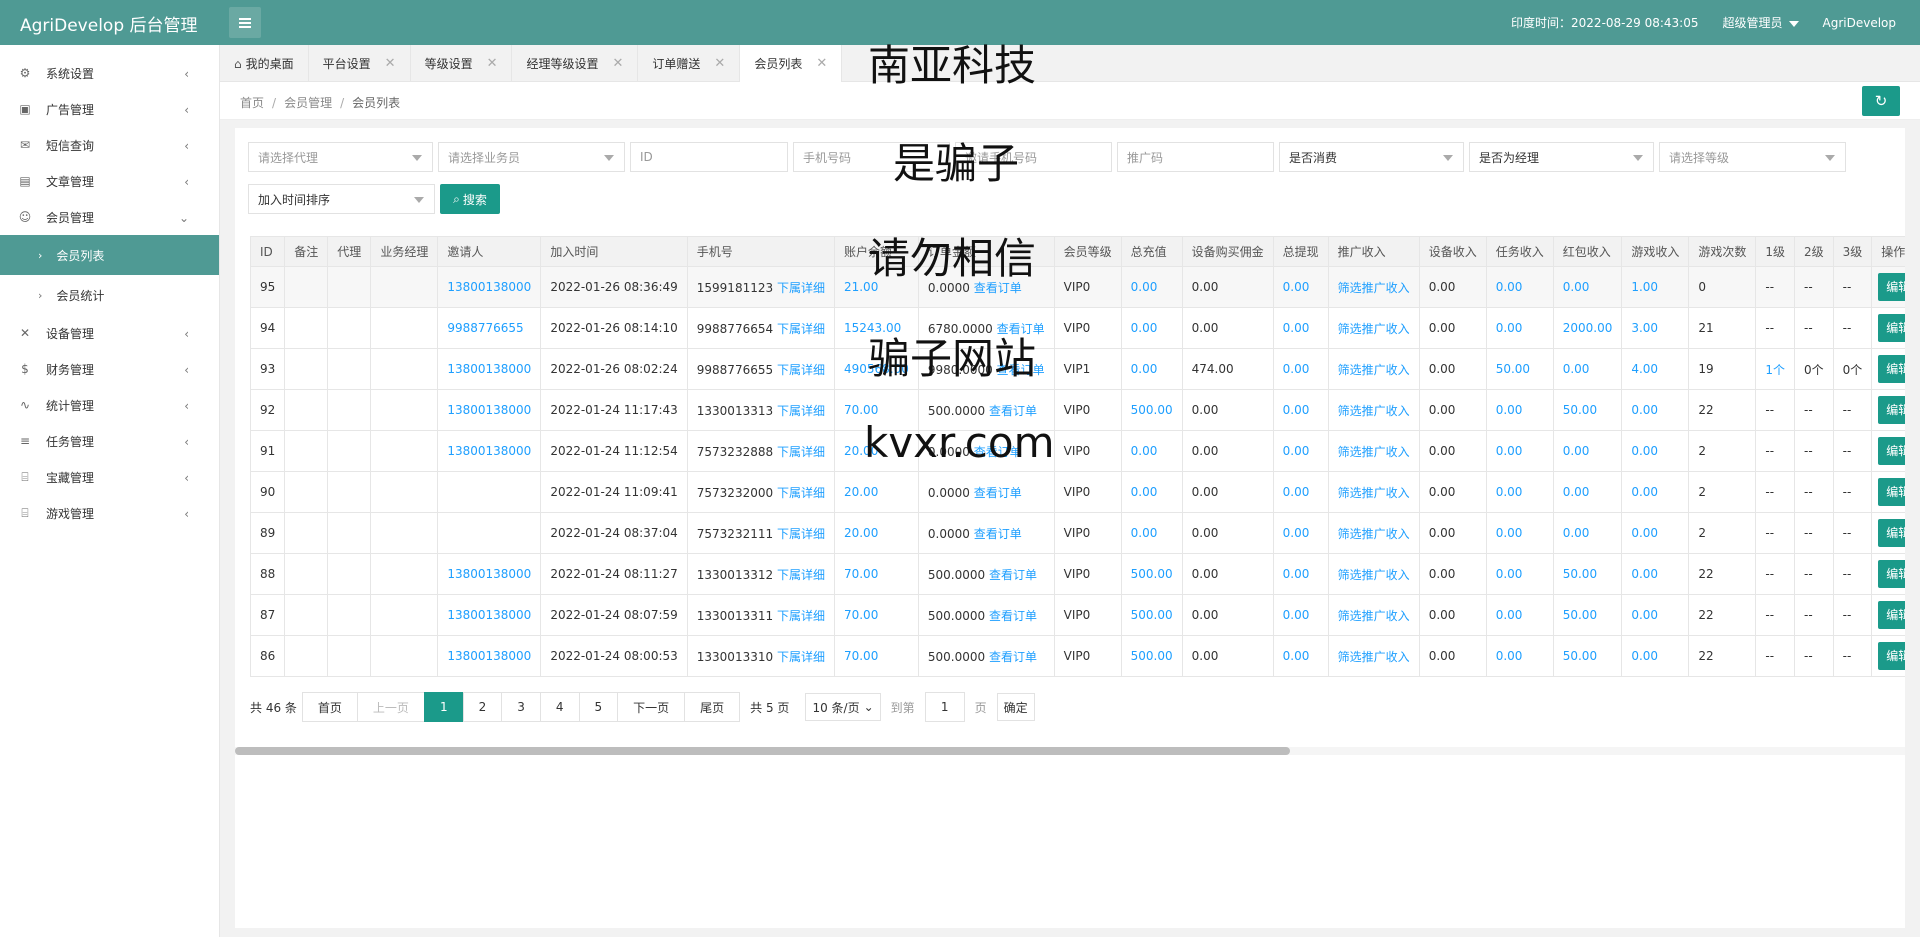 Image resolution: width=1920 pixels, height=937 pixels. I want to click on user-name: AgriDevelop, so click(1860, 23).